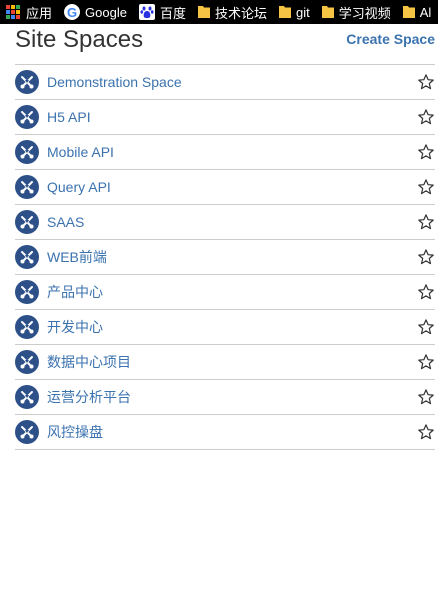 Image resolution: width=438 pixels, height=602 pixels. I want to click on space-row: Mobile API, so click(225, 152).